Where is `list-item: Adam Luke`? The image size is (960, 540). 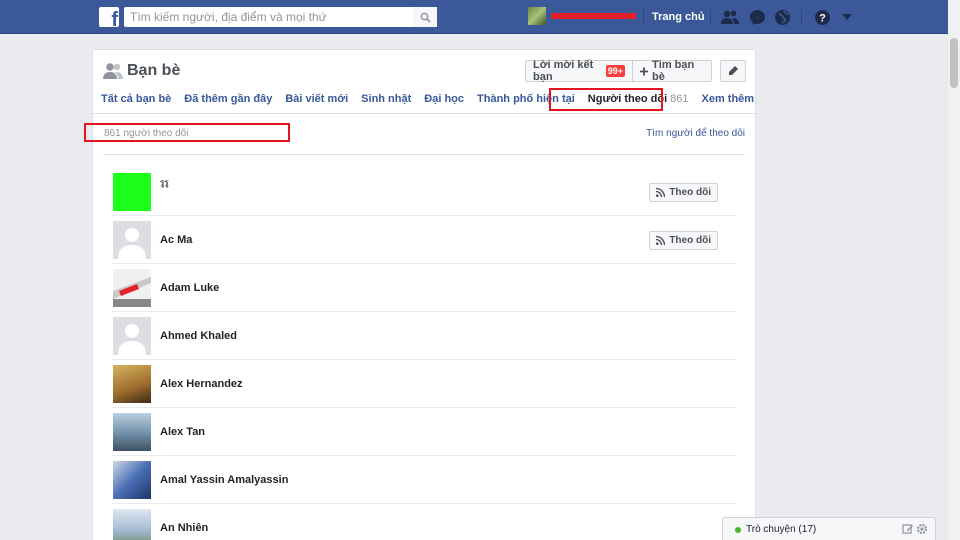 list-item: Adam Luke is located at coordinates (424, 288).